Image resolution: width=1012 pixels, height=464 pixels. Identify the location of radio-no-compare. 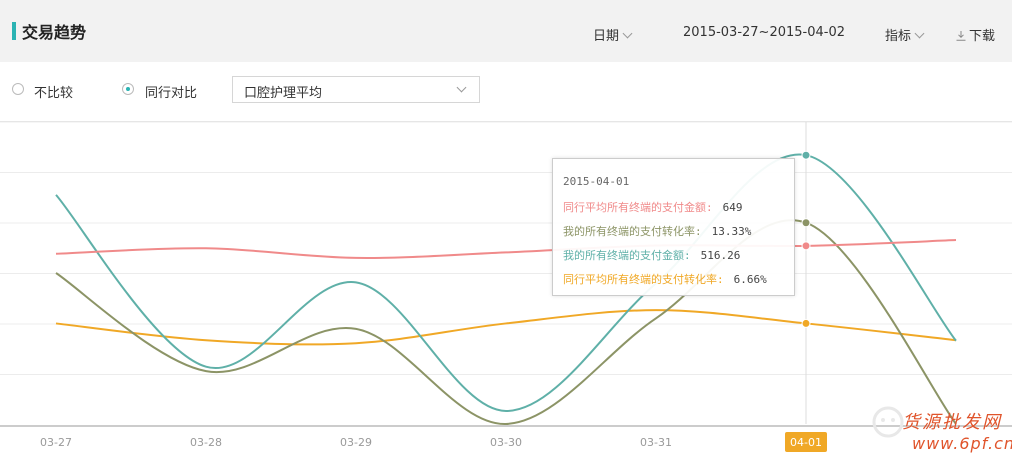
(18, 89).